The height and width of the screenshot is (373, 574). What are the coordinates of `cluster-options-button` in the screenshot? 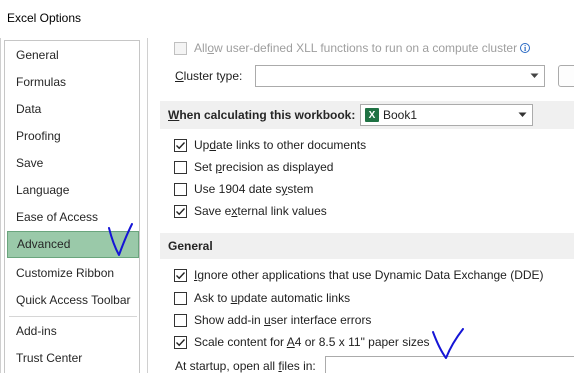 It's located at (566, 76).